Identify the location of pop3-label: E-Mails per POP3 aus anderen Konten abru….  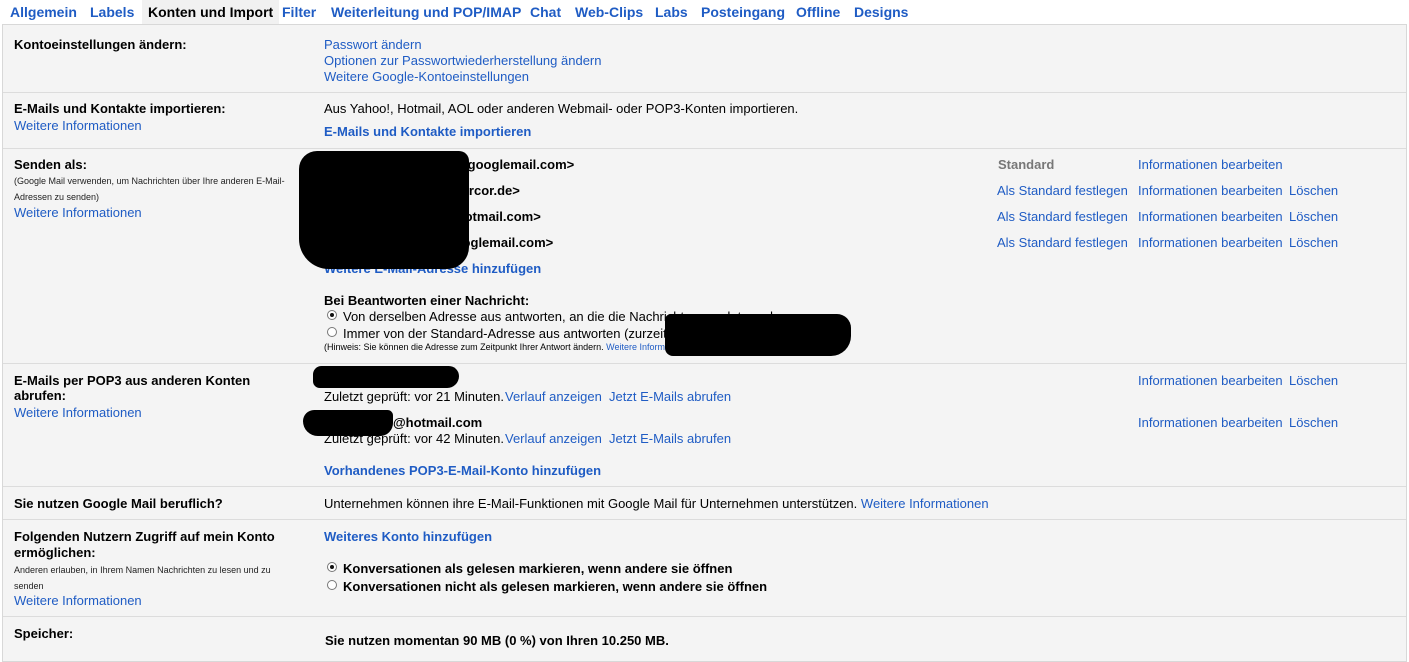
(132, 388).